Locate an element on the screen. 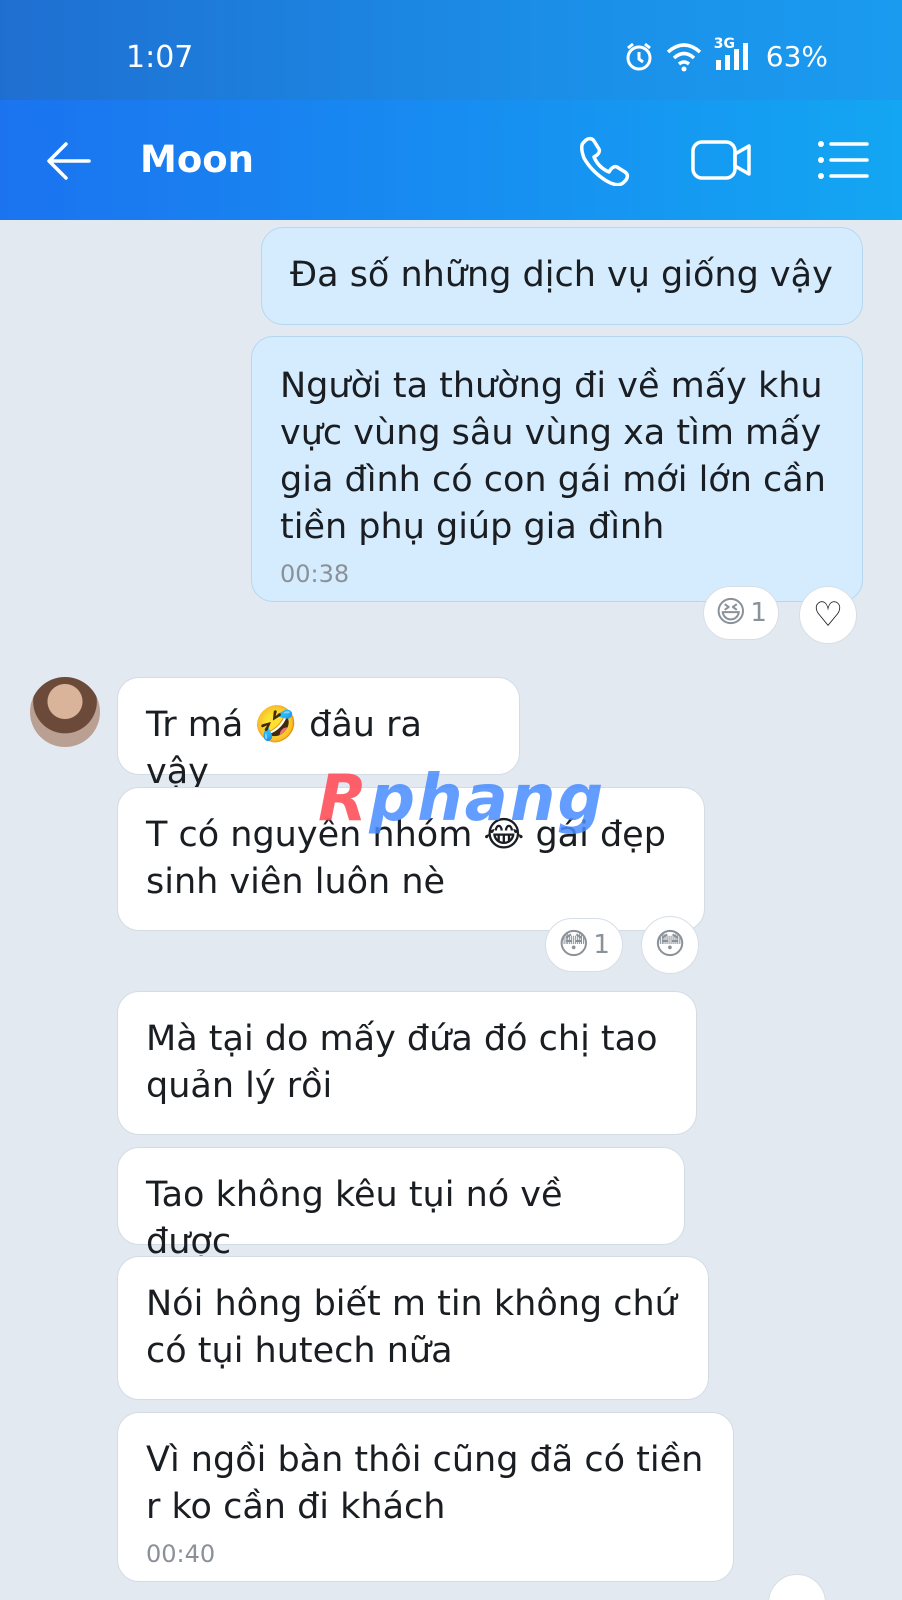  message-line: Vì ngồi bàn thôi cũng đã có tiền is located at coordinates (425, 1460).